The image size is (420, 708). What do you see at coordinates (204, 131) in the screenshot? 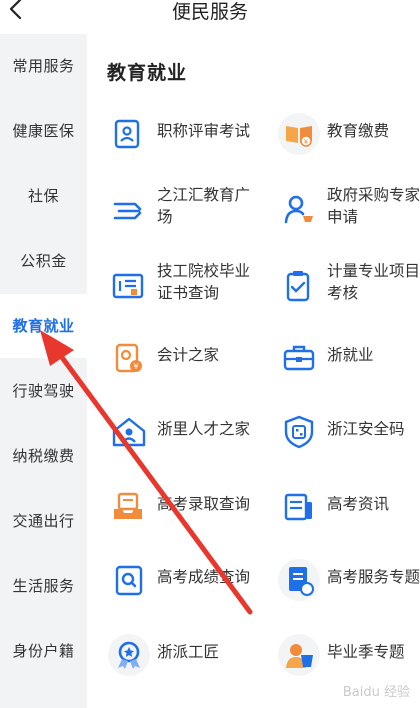
I see `service-label: 职称评审考试` at bounding box center [204, 131].